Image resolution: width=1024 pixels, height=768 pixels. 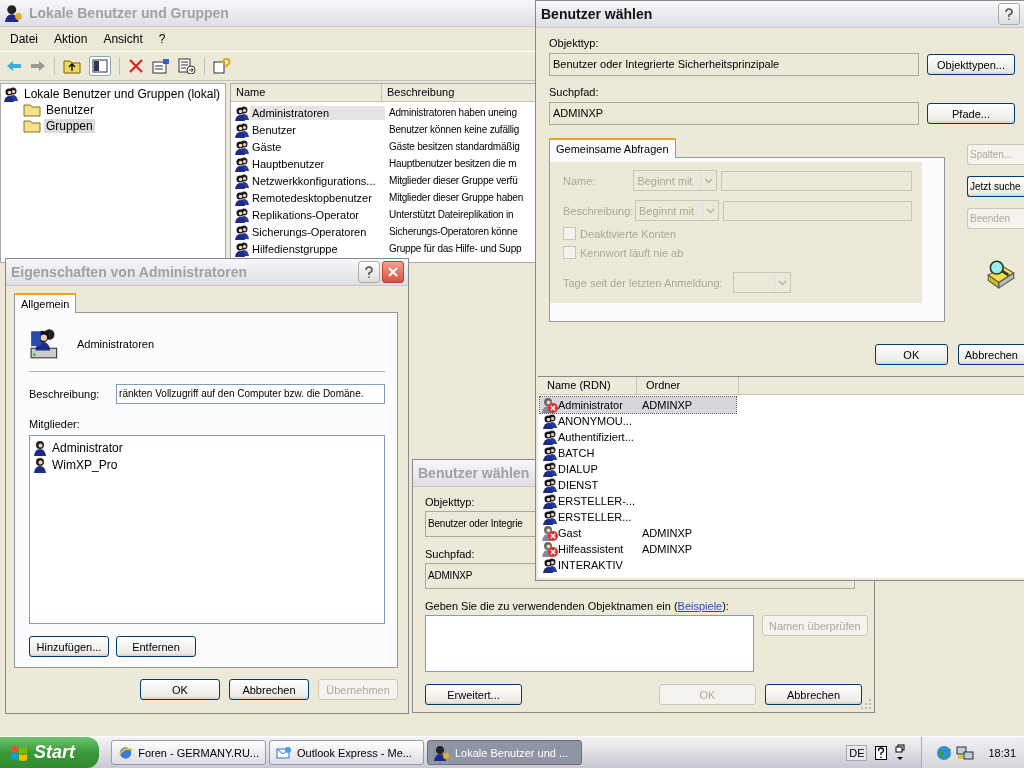 I want to click on result-name: BATCH, so click(x=577, y=453).